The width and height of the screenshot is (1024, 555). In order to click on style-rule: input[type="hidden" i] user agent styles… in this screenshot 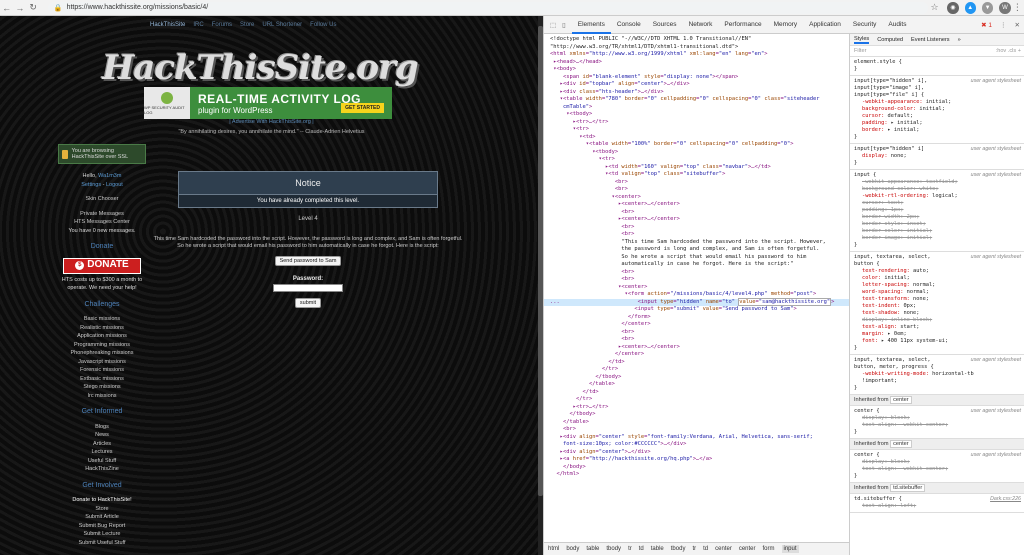, I will do `click(937, 157)`.